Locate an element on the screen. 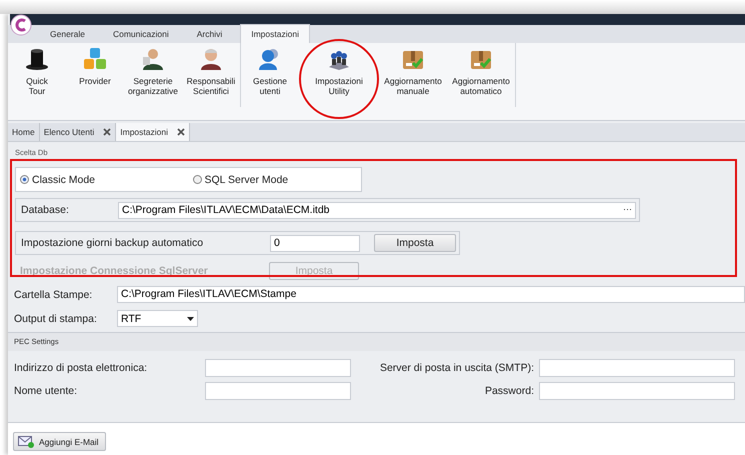 The image size is (745, 455). days-field: 0 is located at coordinates (315, 243).